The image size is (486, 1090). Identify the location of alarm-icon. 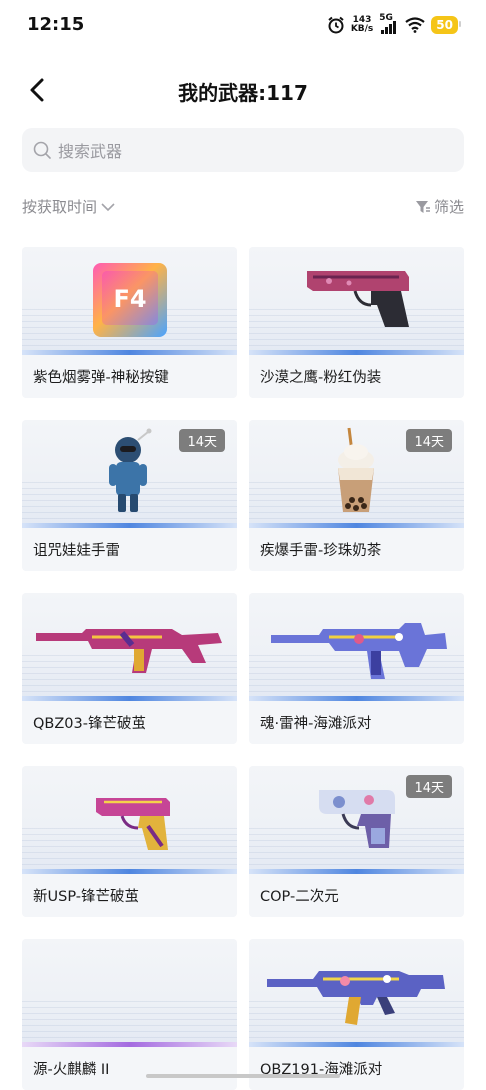
(336, 25).